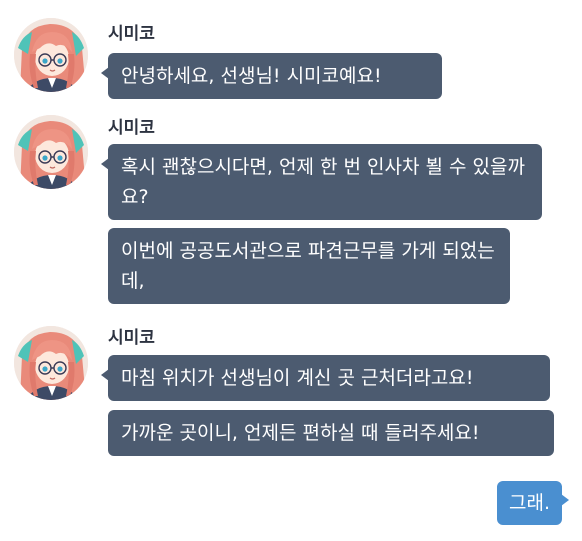 The height and width of the screenshot is (541, 582). I want to click on message-bubble: 혹시 괜찮으시다면, 언제 한 번 인사차 뵐 수 있을까요?, so click(321, 182).